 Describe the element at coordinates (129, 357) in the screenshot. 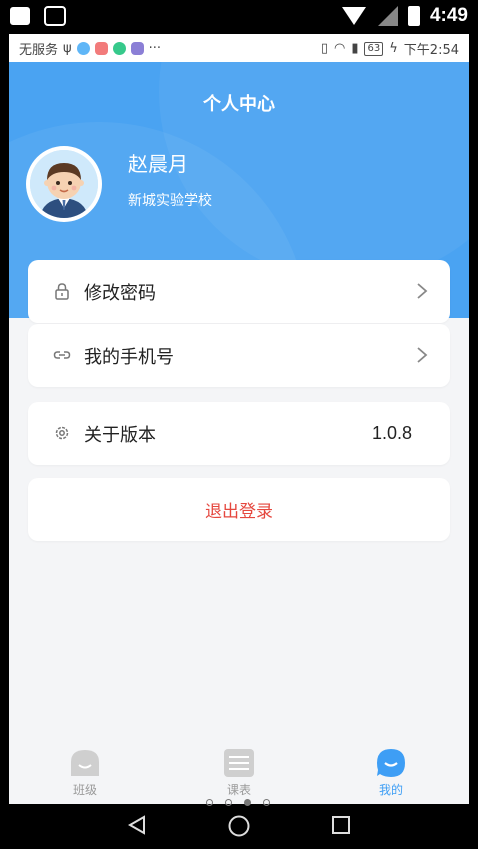

I see `my-phone-label: 我的手机号` at that location.